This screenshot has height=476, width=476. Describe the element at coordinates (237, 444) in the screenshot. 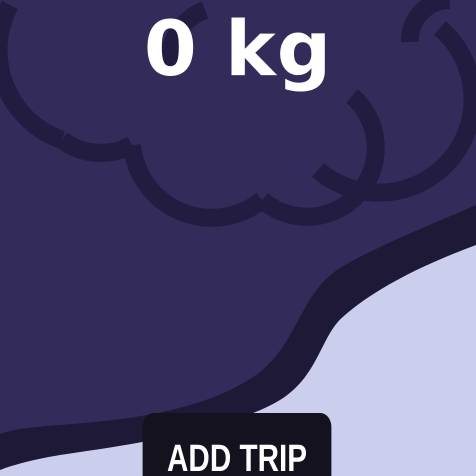

I see `add-trip-button: ADD TRIP` at that location.